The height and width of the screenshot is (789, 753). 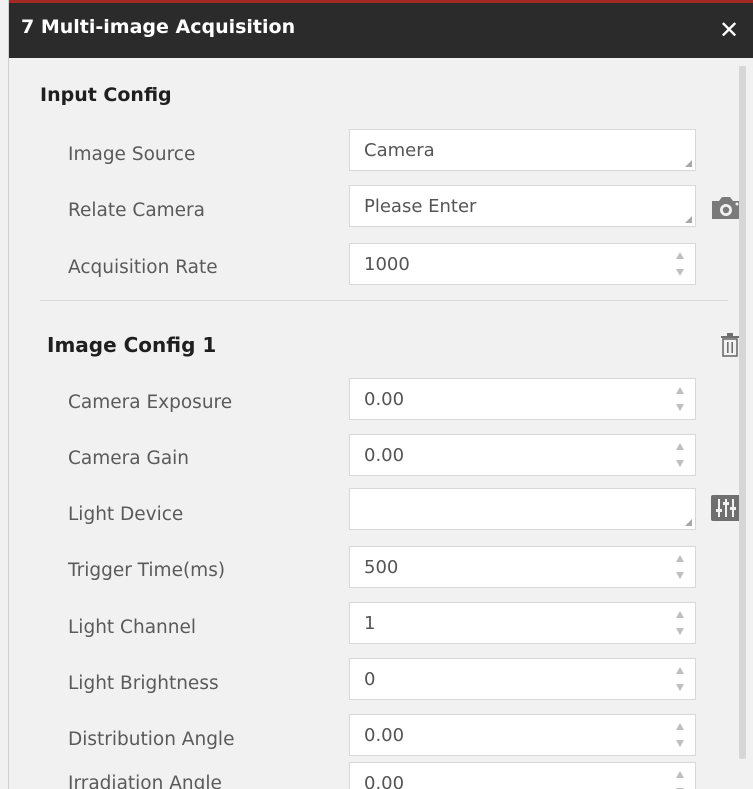 What do you see at coordinates (384, 455) in the screenshot?
I see `camera-gain-value: 0.00` at bounding box center [384, 455].